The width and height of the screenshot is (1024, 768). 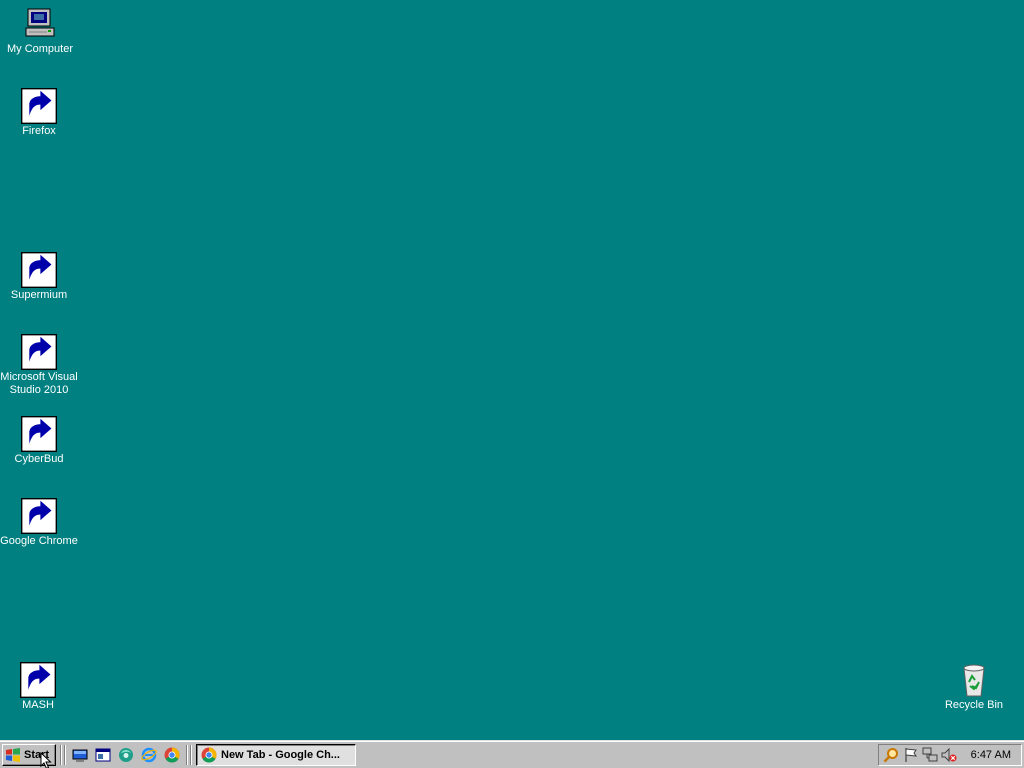 I want to click on cyberbud-icon, so click(x=39, y=434).